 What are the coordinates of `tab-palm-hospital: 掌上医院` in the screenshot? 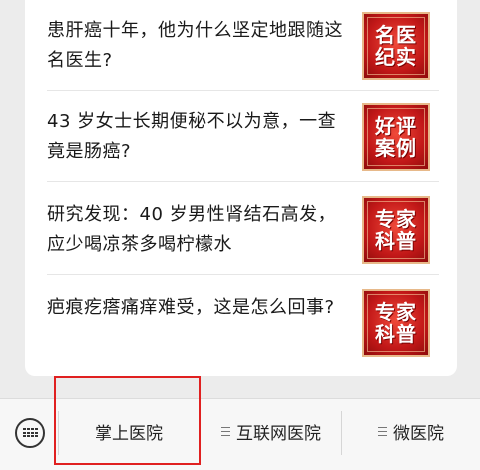 It's located at (129, 434).